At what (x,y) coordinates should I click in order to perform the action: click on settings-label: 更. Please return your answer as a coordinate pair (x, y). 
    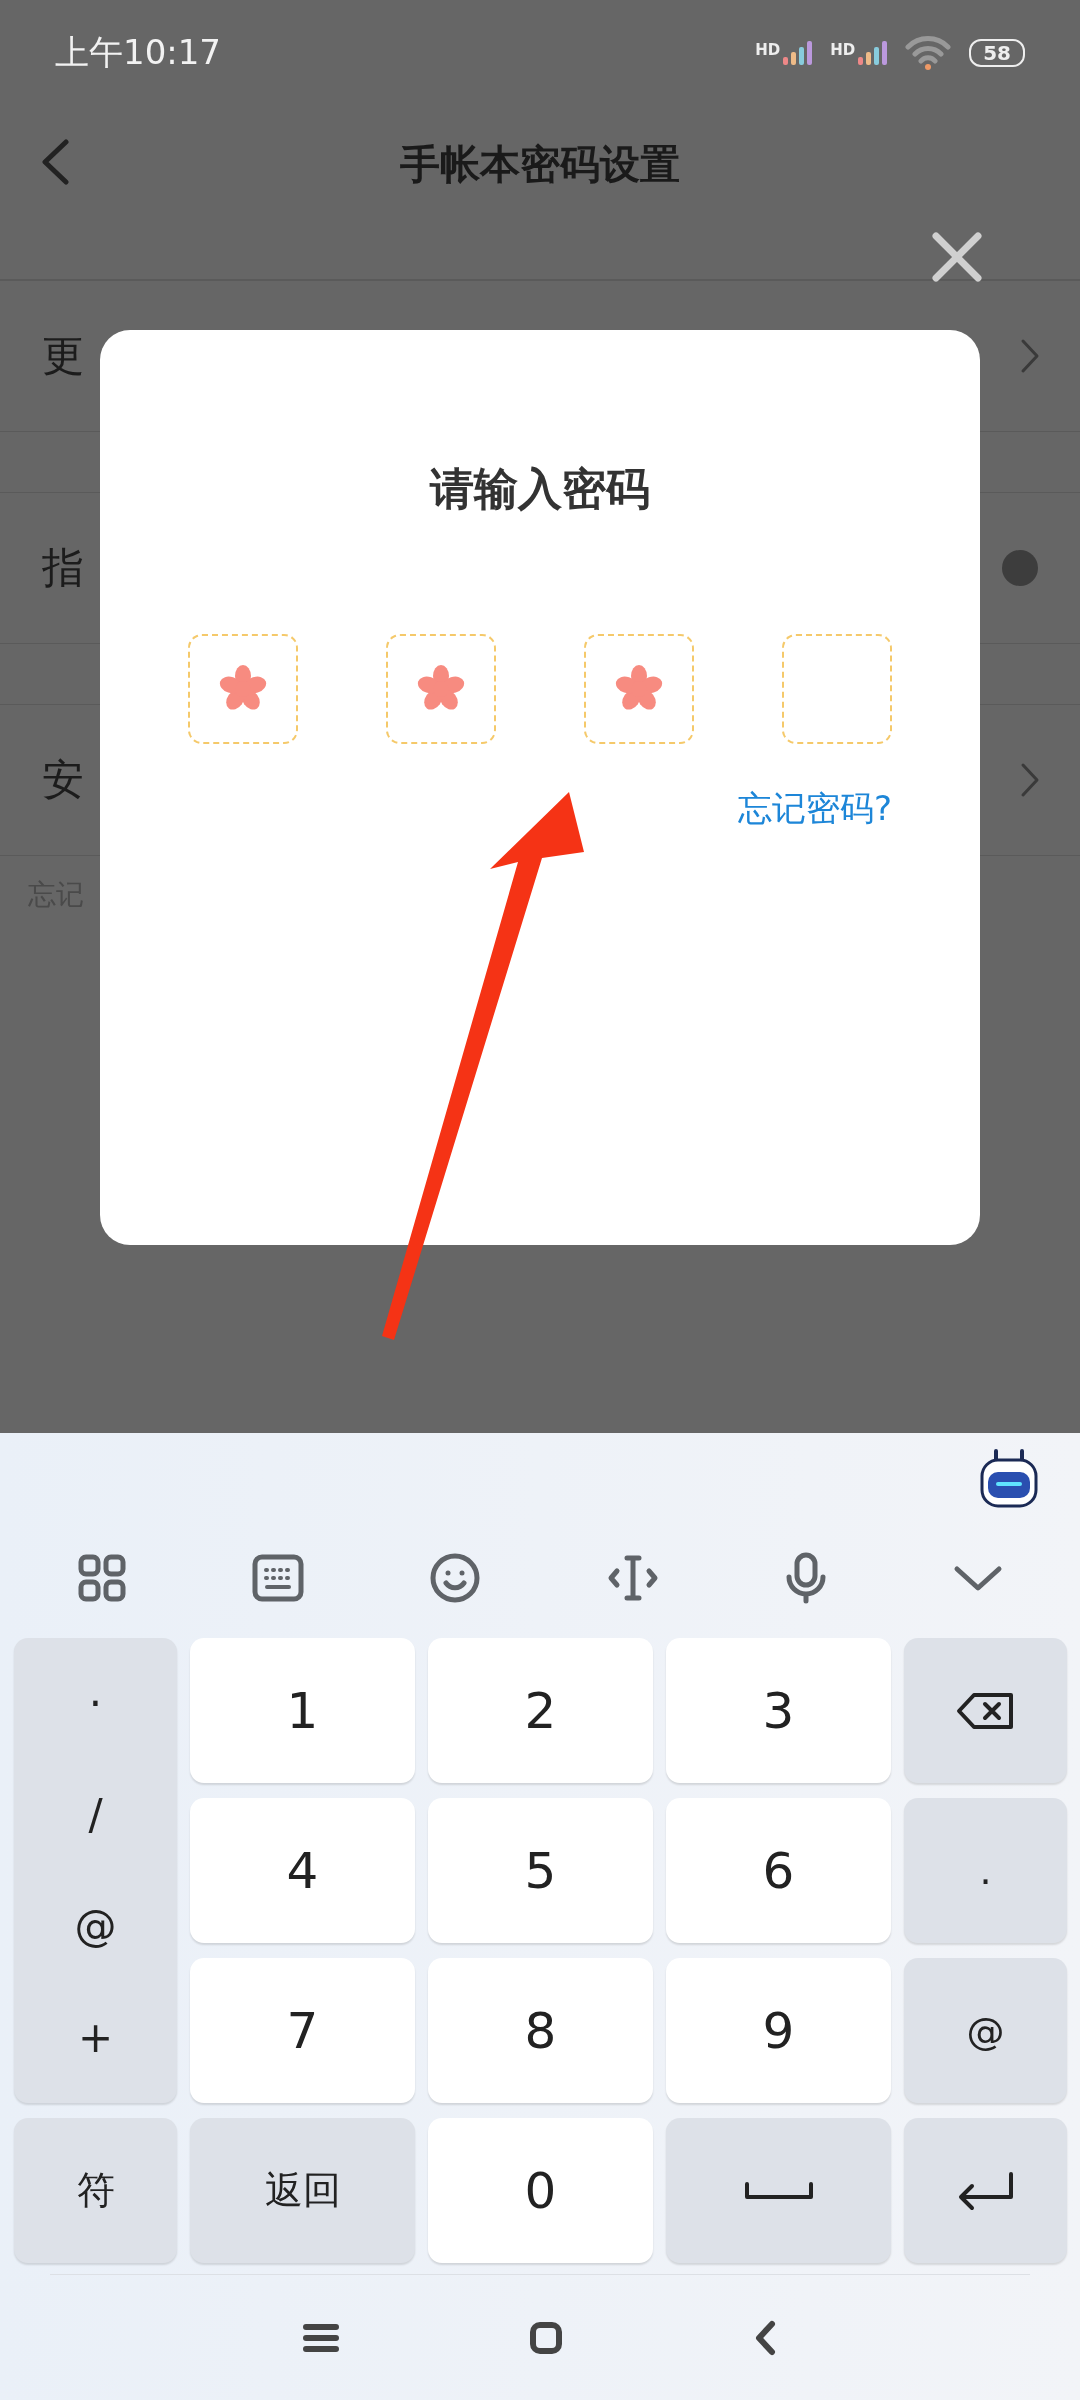
    Looking at the image, I should click on (63, 356).